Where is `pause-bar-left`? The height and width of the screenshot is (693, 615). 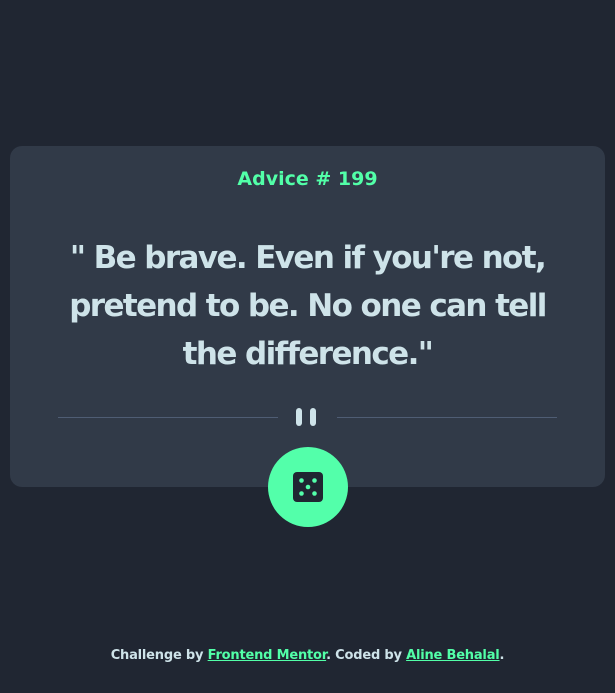
pause-bar-left is located at coordinates (299, 417).